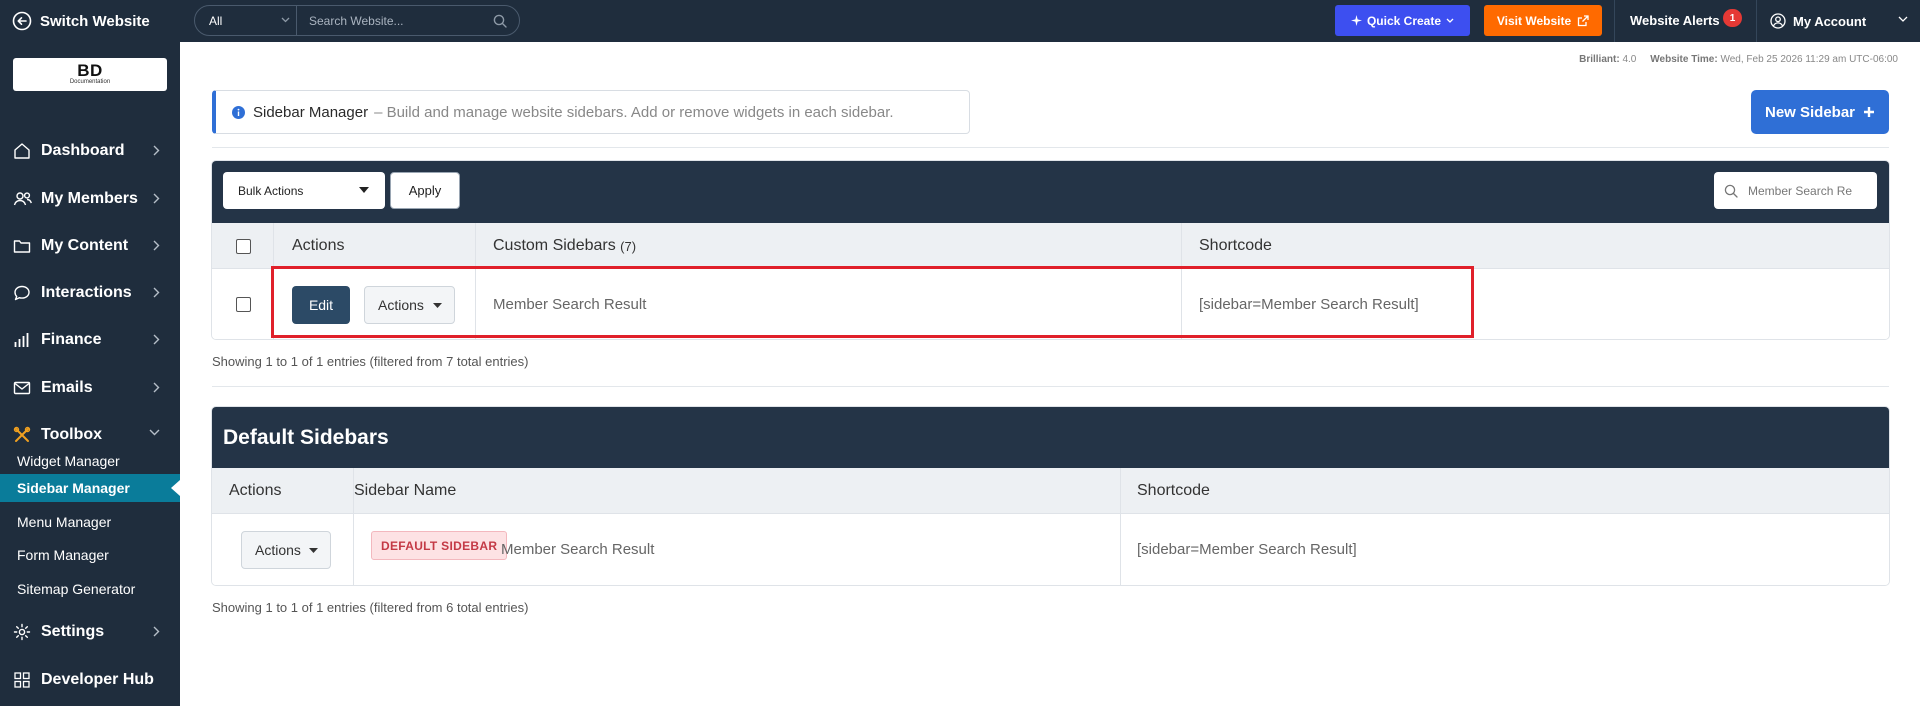  I want to click on visit-website-label: Visit Website, so click(1534, 20).